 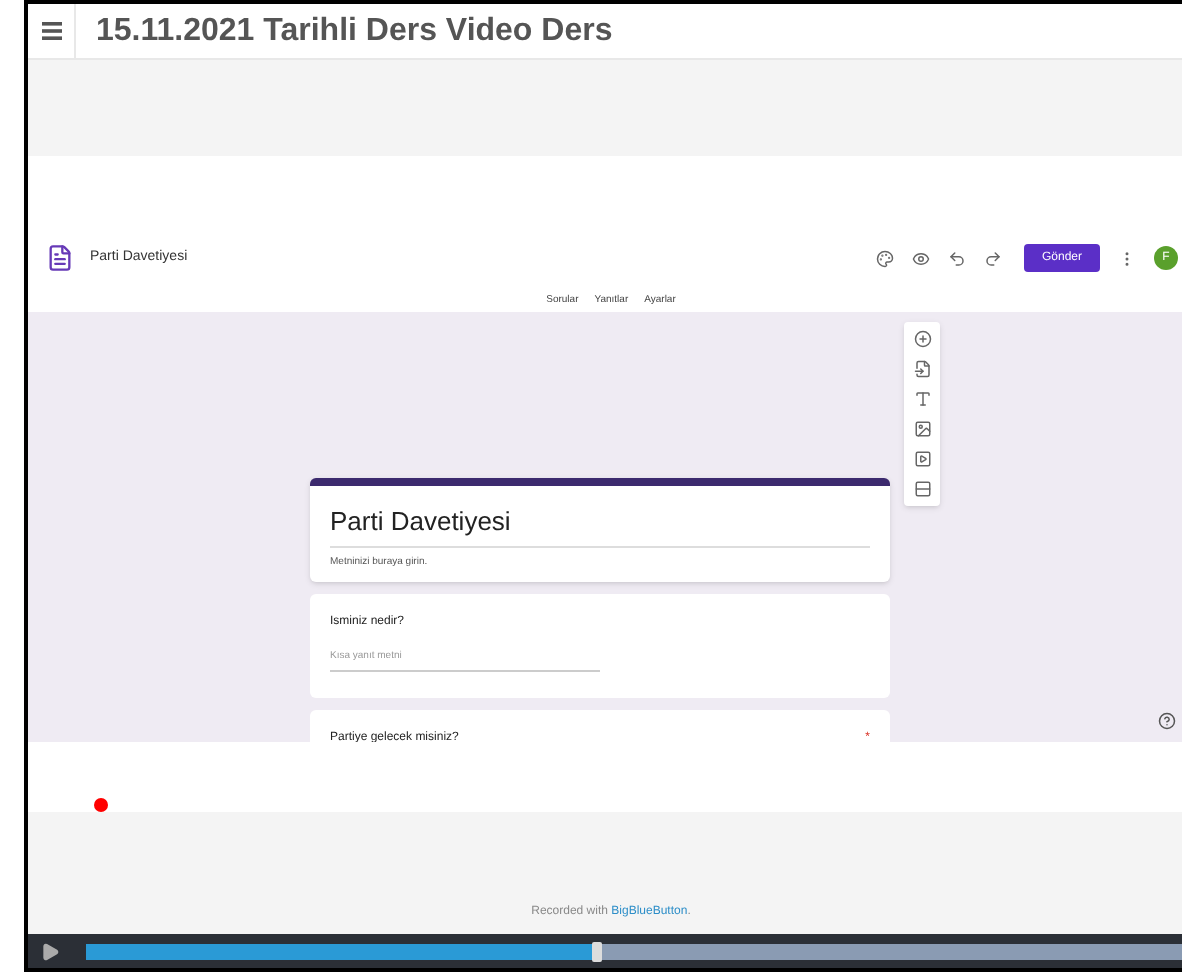 I want to click on section-icon, so click(x=922, y=489).